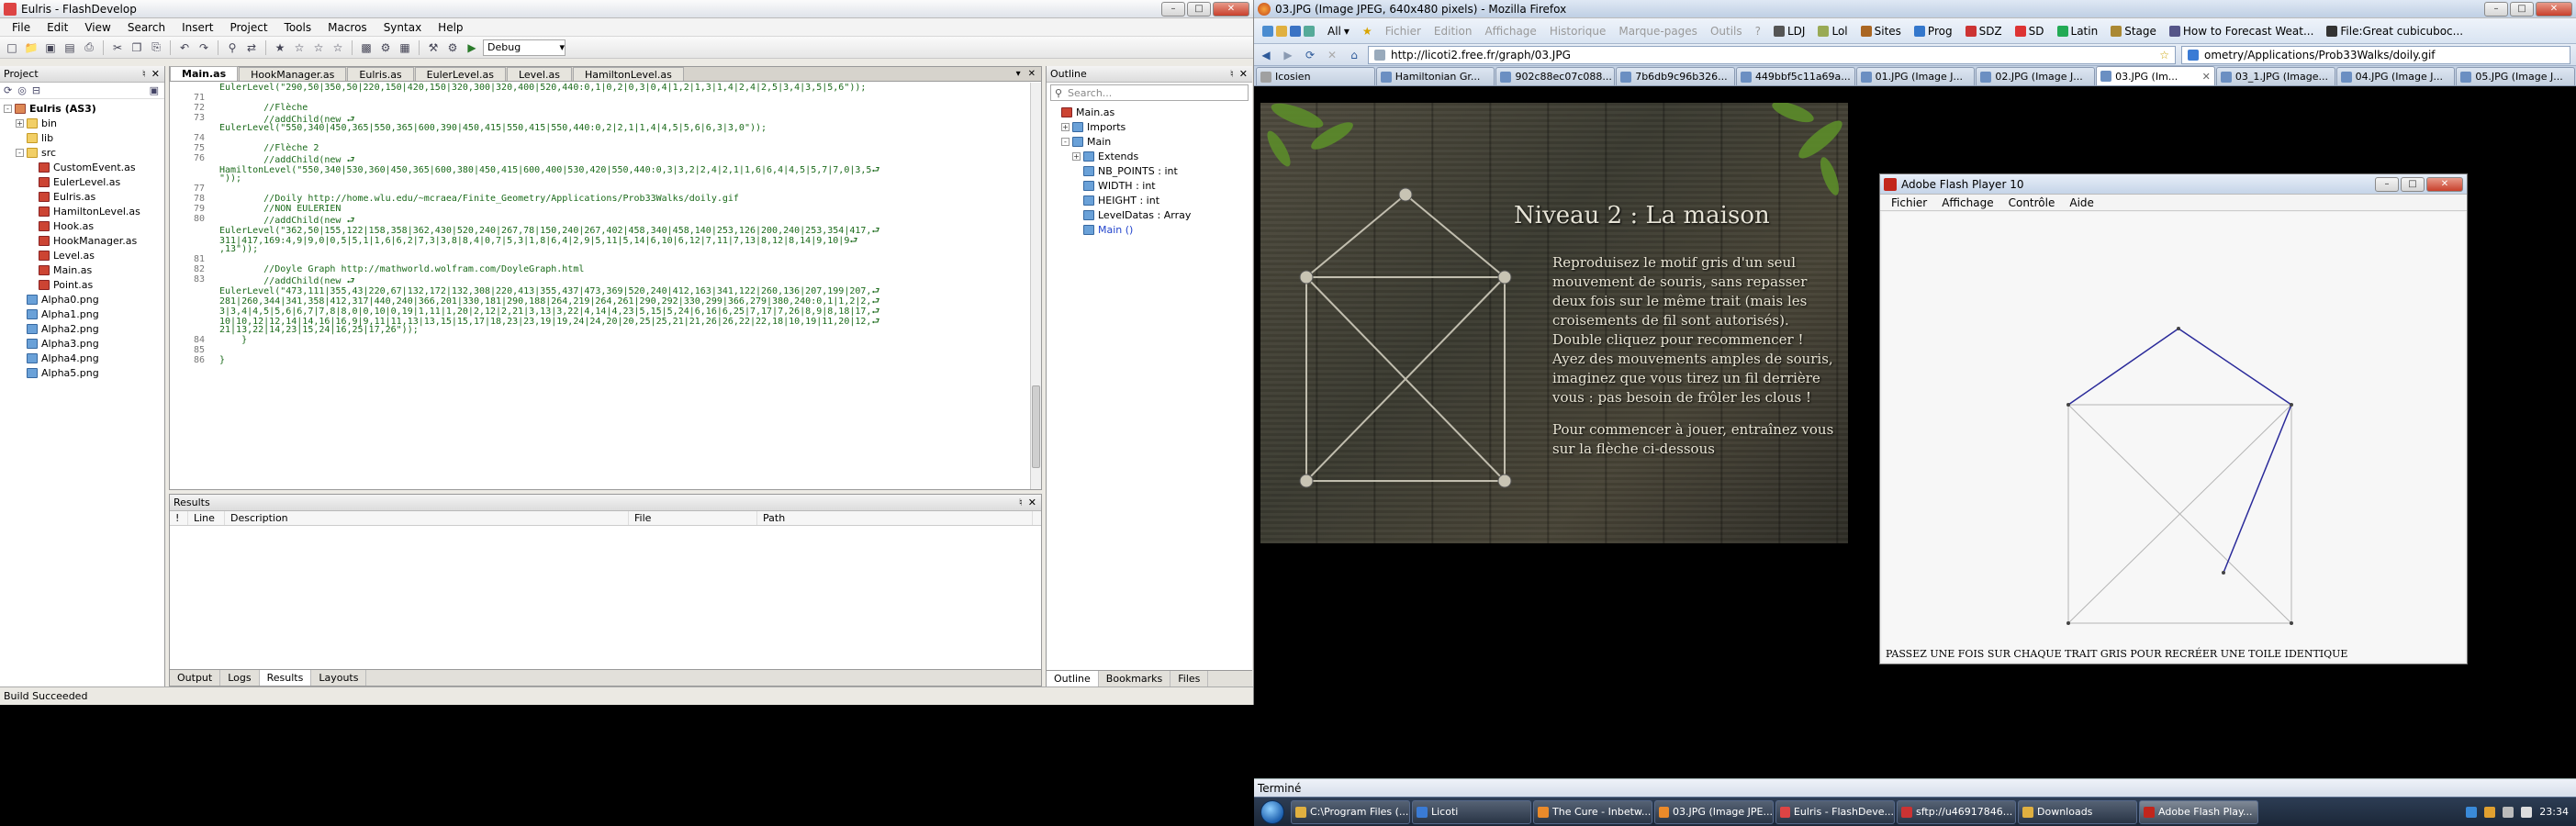 The image size is (2576, 826). I want to click on ff-menu-item: Marque-pages, so click(1658, 32).